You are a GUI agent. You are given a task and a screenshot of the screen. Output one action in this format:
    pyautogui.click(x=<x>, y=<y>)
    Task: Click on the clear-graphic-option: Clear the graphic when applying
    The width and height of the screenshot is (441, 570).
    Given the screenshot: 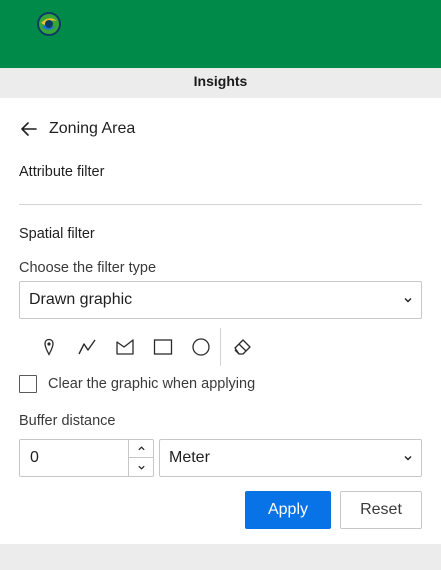 What is the action you would take?
    pyautogui.click(x=137, y=384)
    